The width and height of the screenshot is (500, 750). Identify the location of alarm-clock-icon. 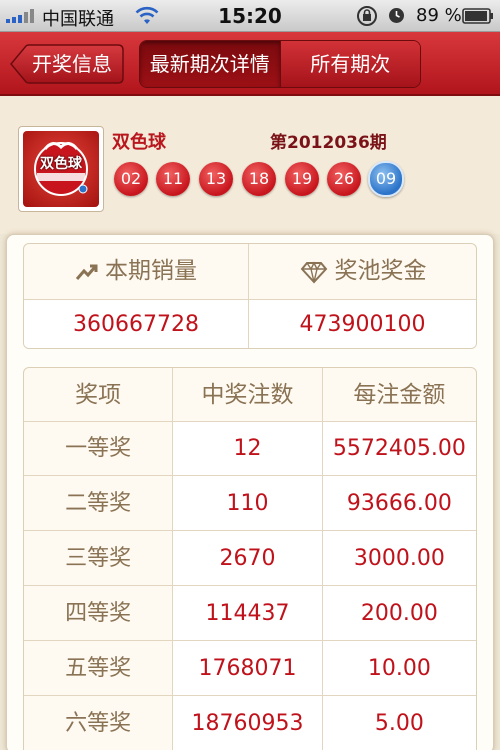
(396, 15).